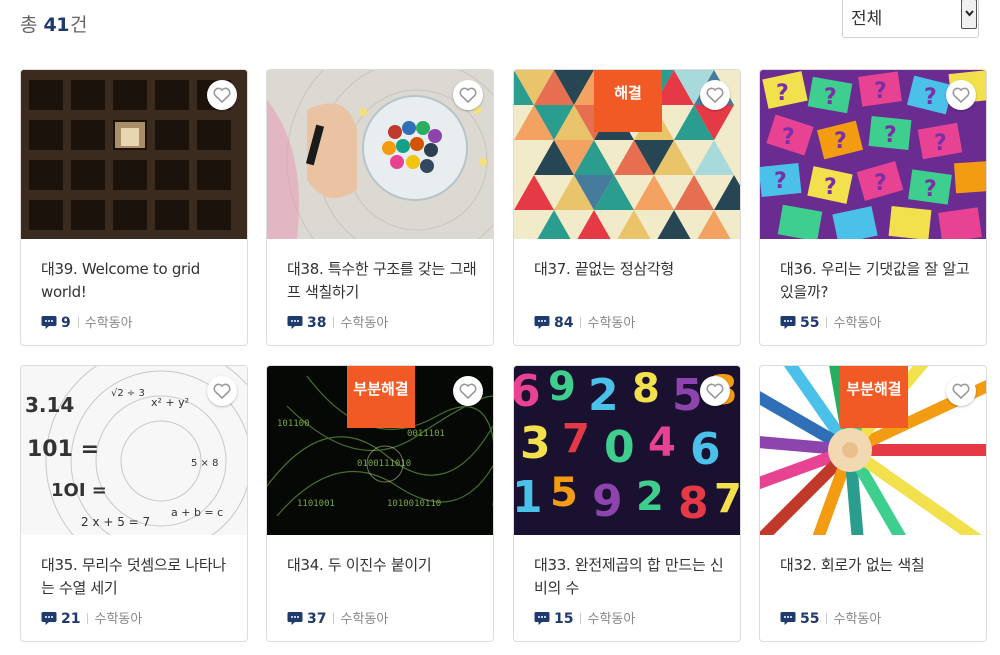 The image size is (1000, 655). I want to click on total-suffix: 건, so click(78, 25).